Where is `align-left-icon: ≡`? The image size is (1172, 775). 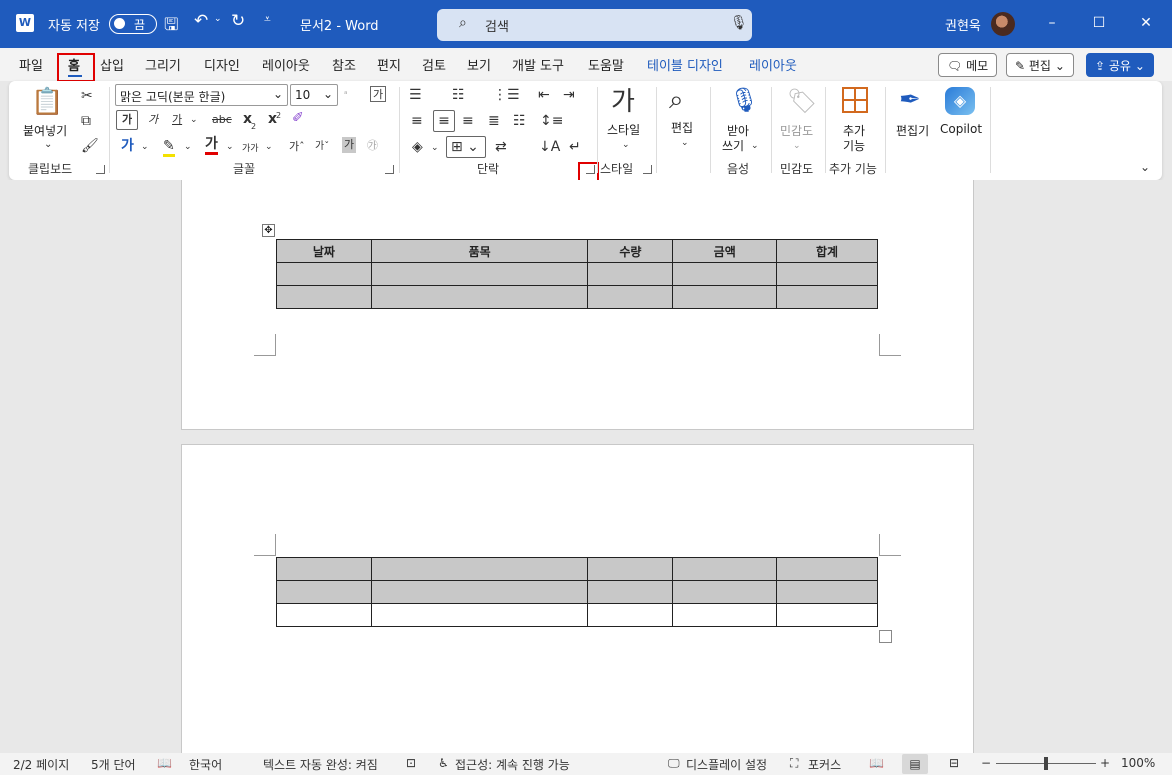
align-left-icon: ≡ is located at coordinates (417, 121).